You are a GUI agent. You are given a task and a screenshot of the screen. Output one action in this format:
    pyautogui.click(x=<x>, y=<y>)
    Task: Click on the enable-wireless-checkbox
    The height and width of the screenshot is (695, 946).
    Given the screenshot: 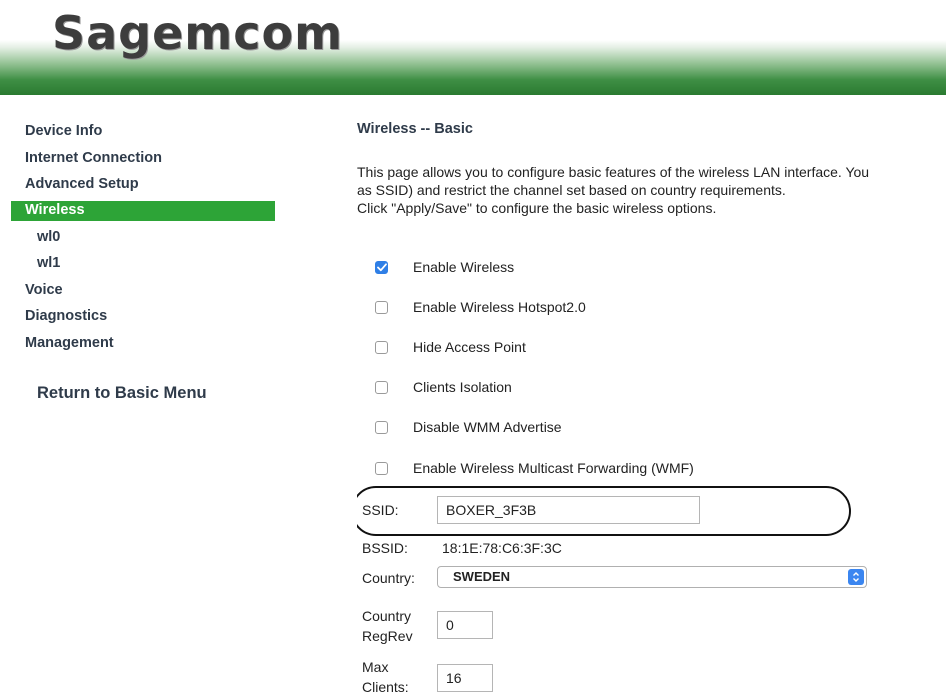 What is the action you would take?
    pyautogui.click(x=381, y=267)
    